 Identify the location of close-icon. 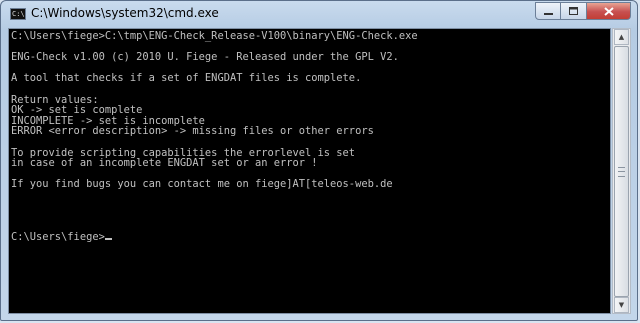
(608, 11).